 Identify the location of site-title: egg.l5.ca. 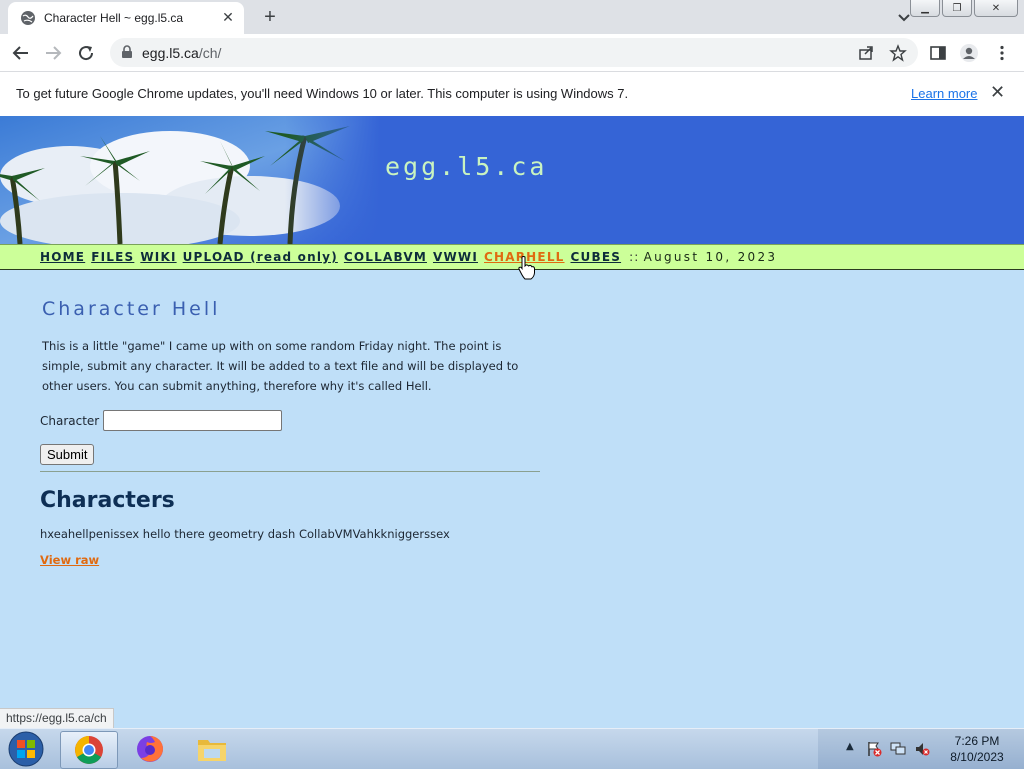
(466, 166).